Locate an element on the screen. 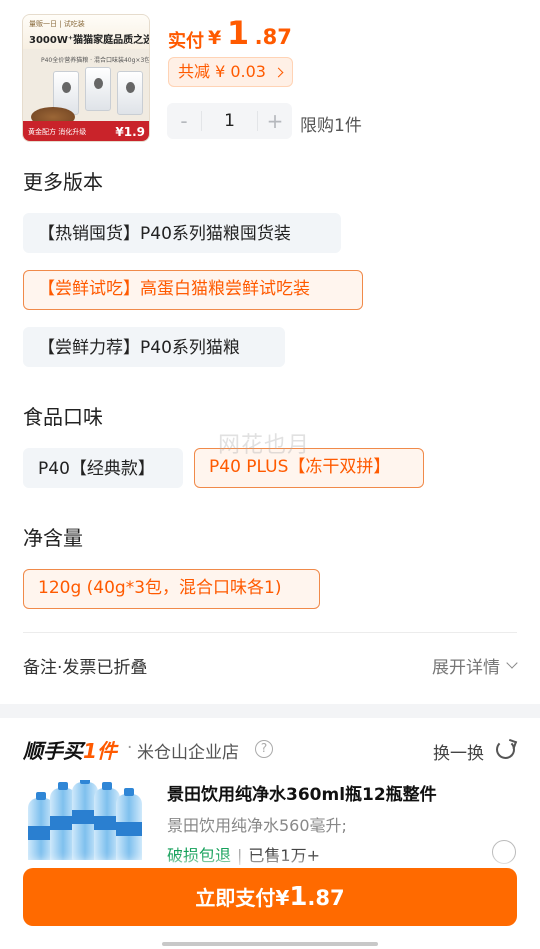  weight-option-selected: 120g (40g*3包，混合口味各1) is located at coordinates (171, 589).